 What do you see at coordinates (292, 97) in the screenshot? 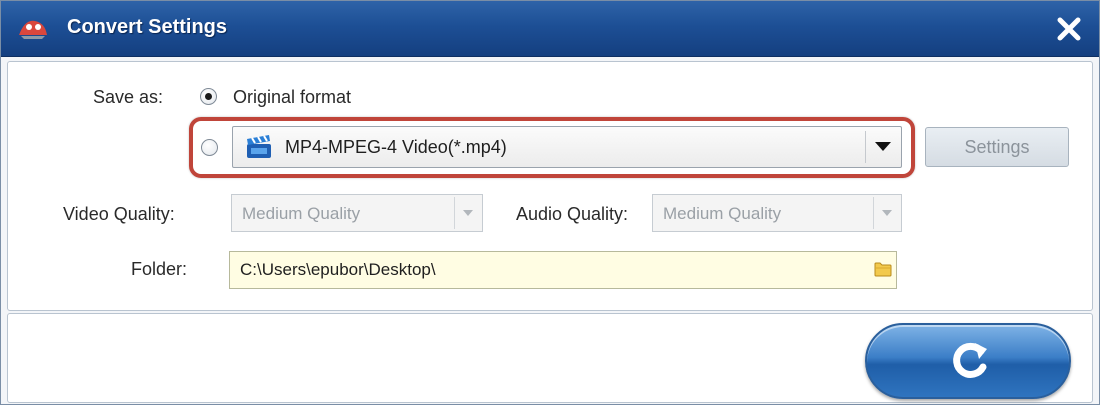
I see `original-format-label: Original format` at bounding box center [292, 97].